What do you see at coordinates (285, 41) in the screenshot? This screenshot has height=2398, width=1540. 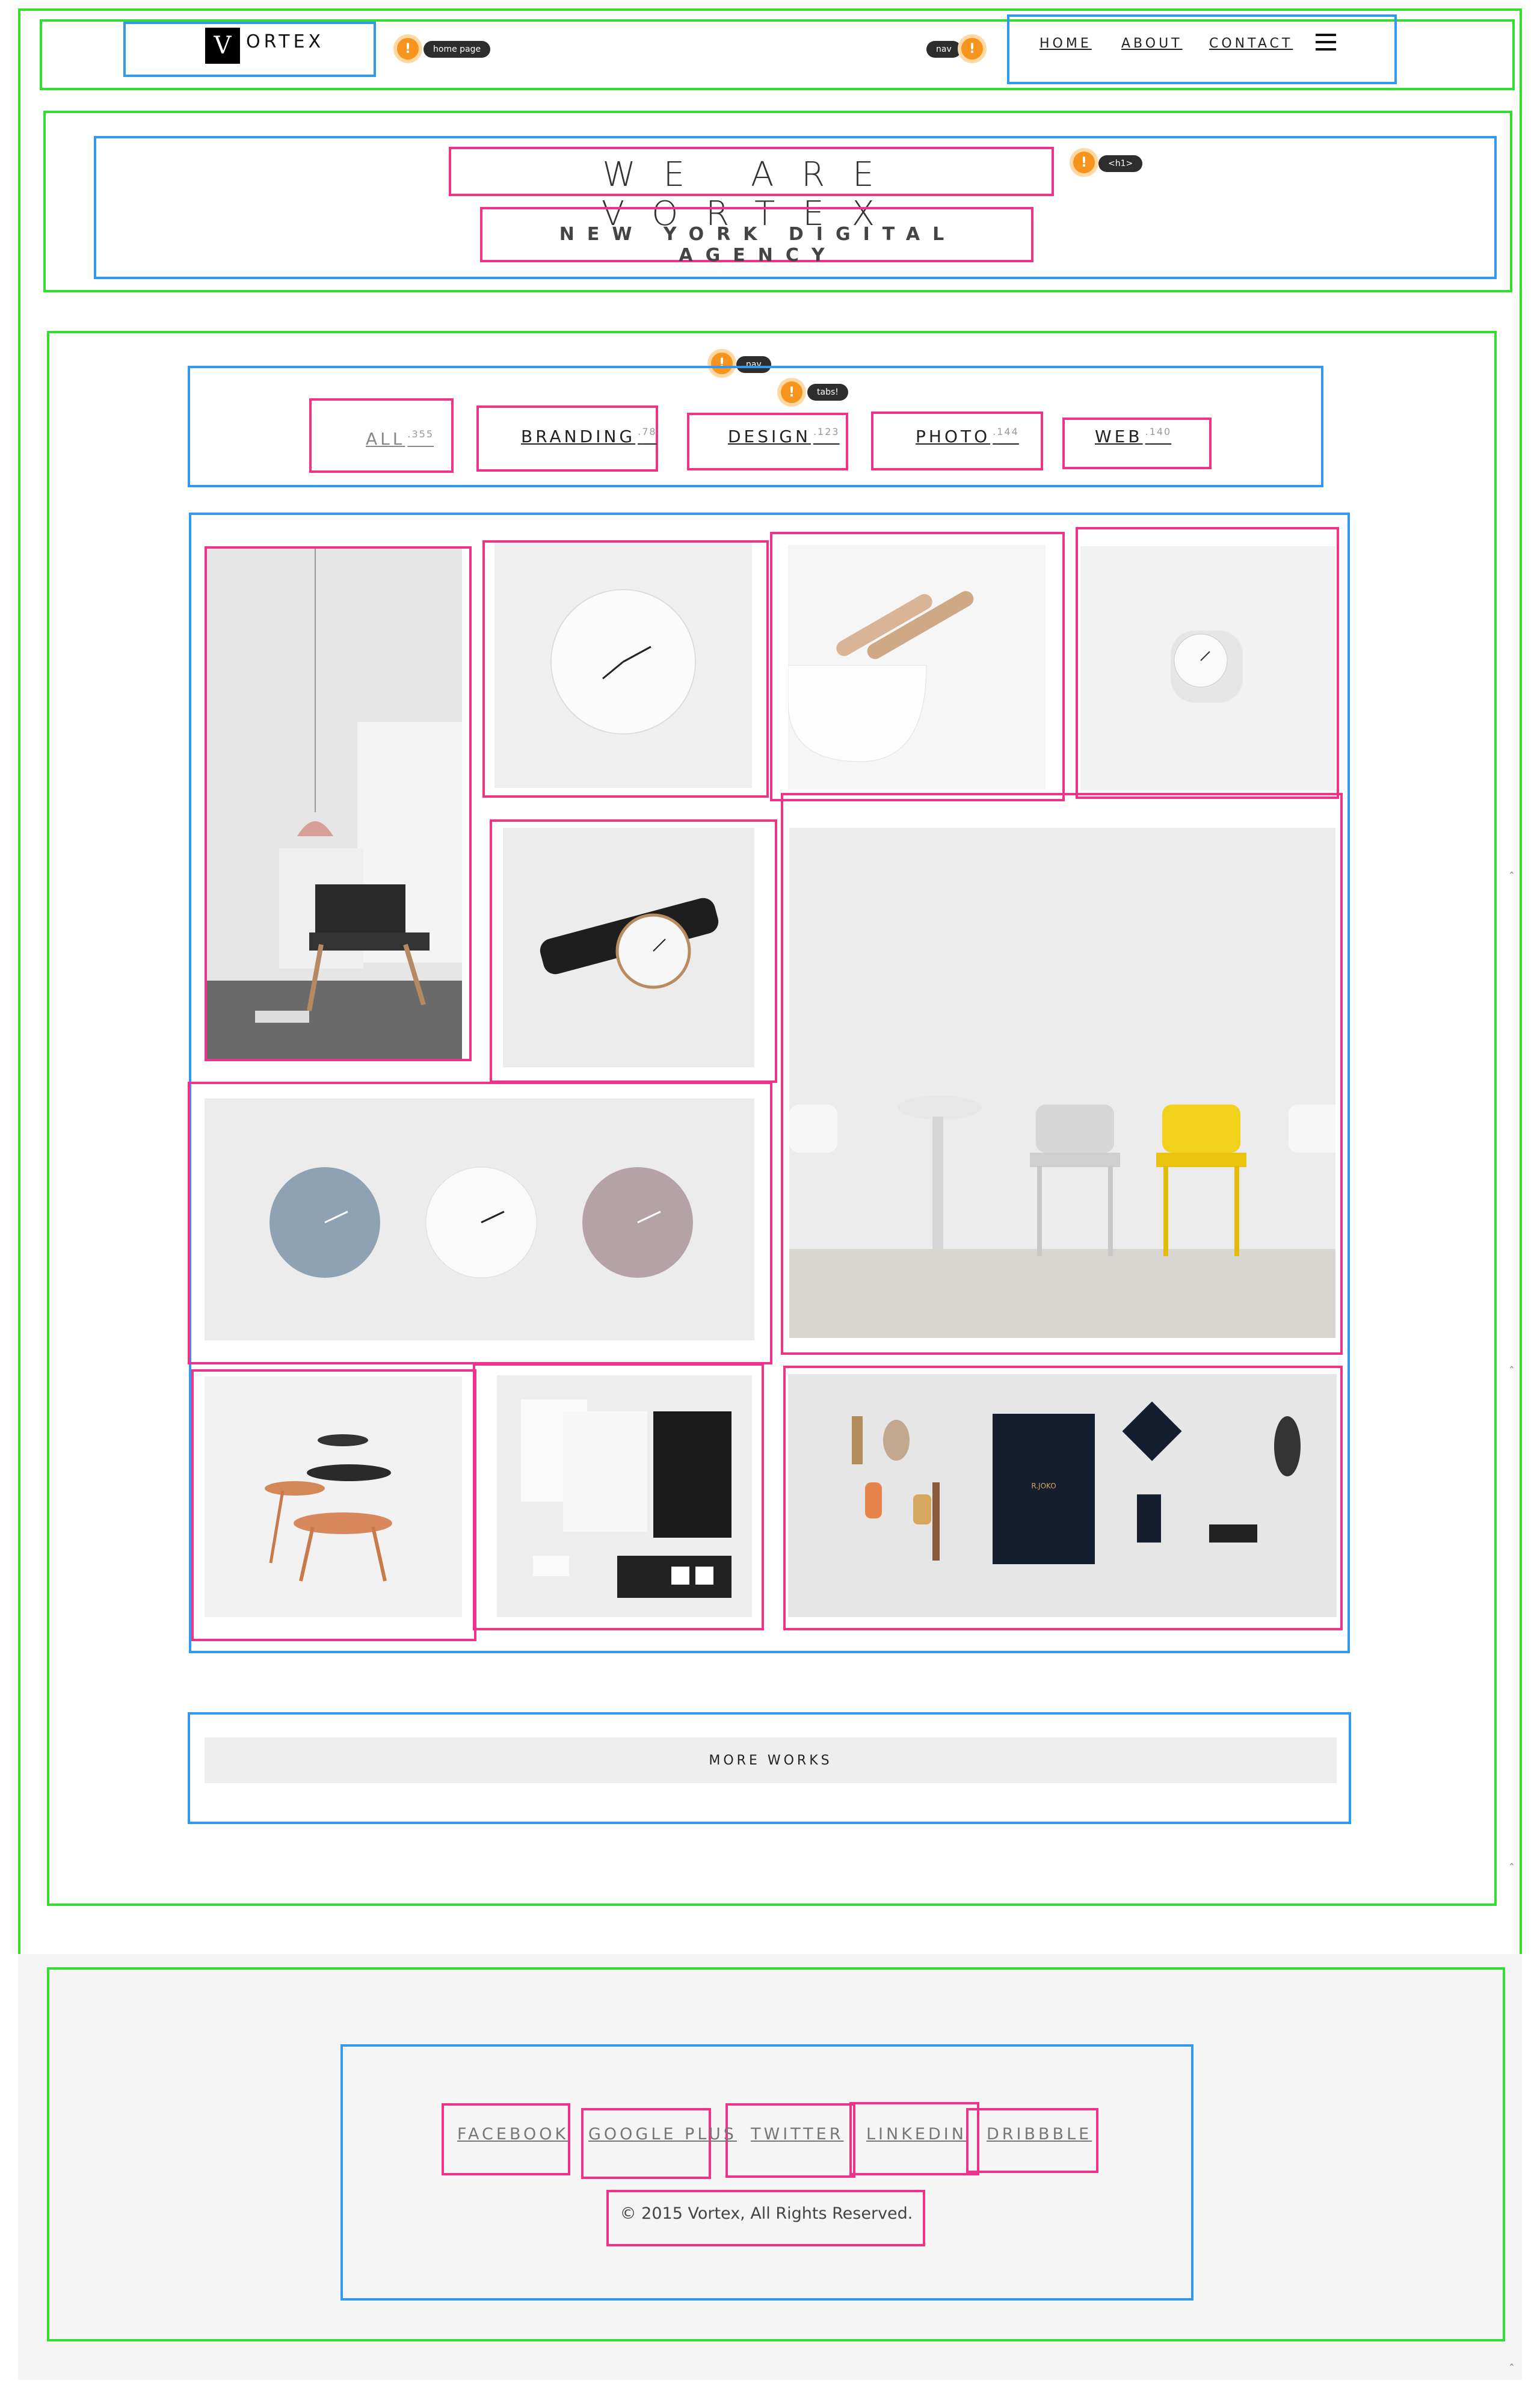 I see `logo-text: ORTEX` at bounding box center [285, 41].